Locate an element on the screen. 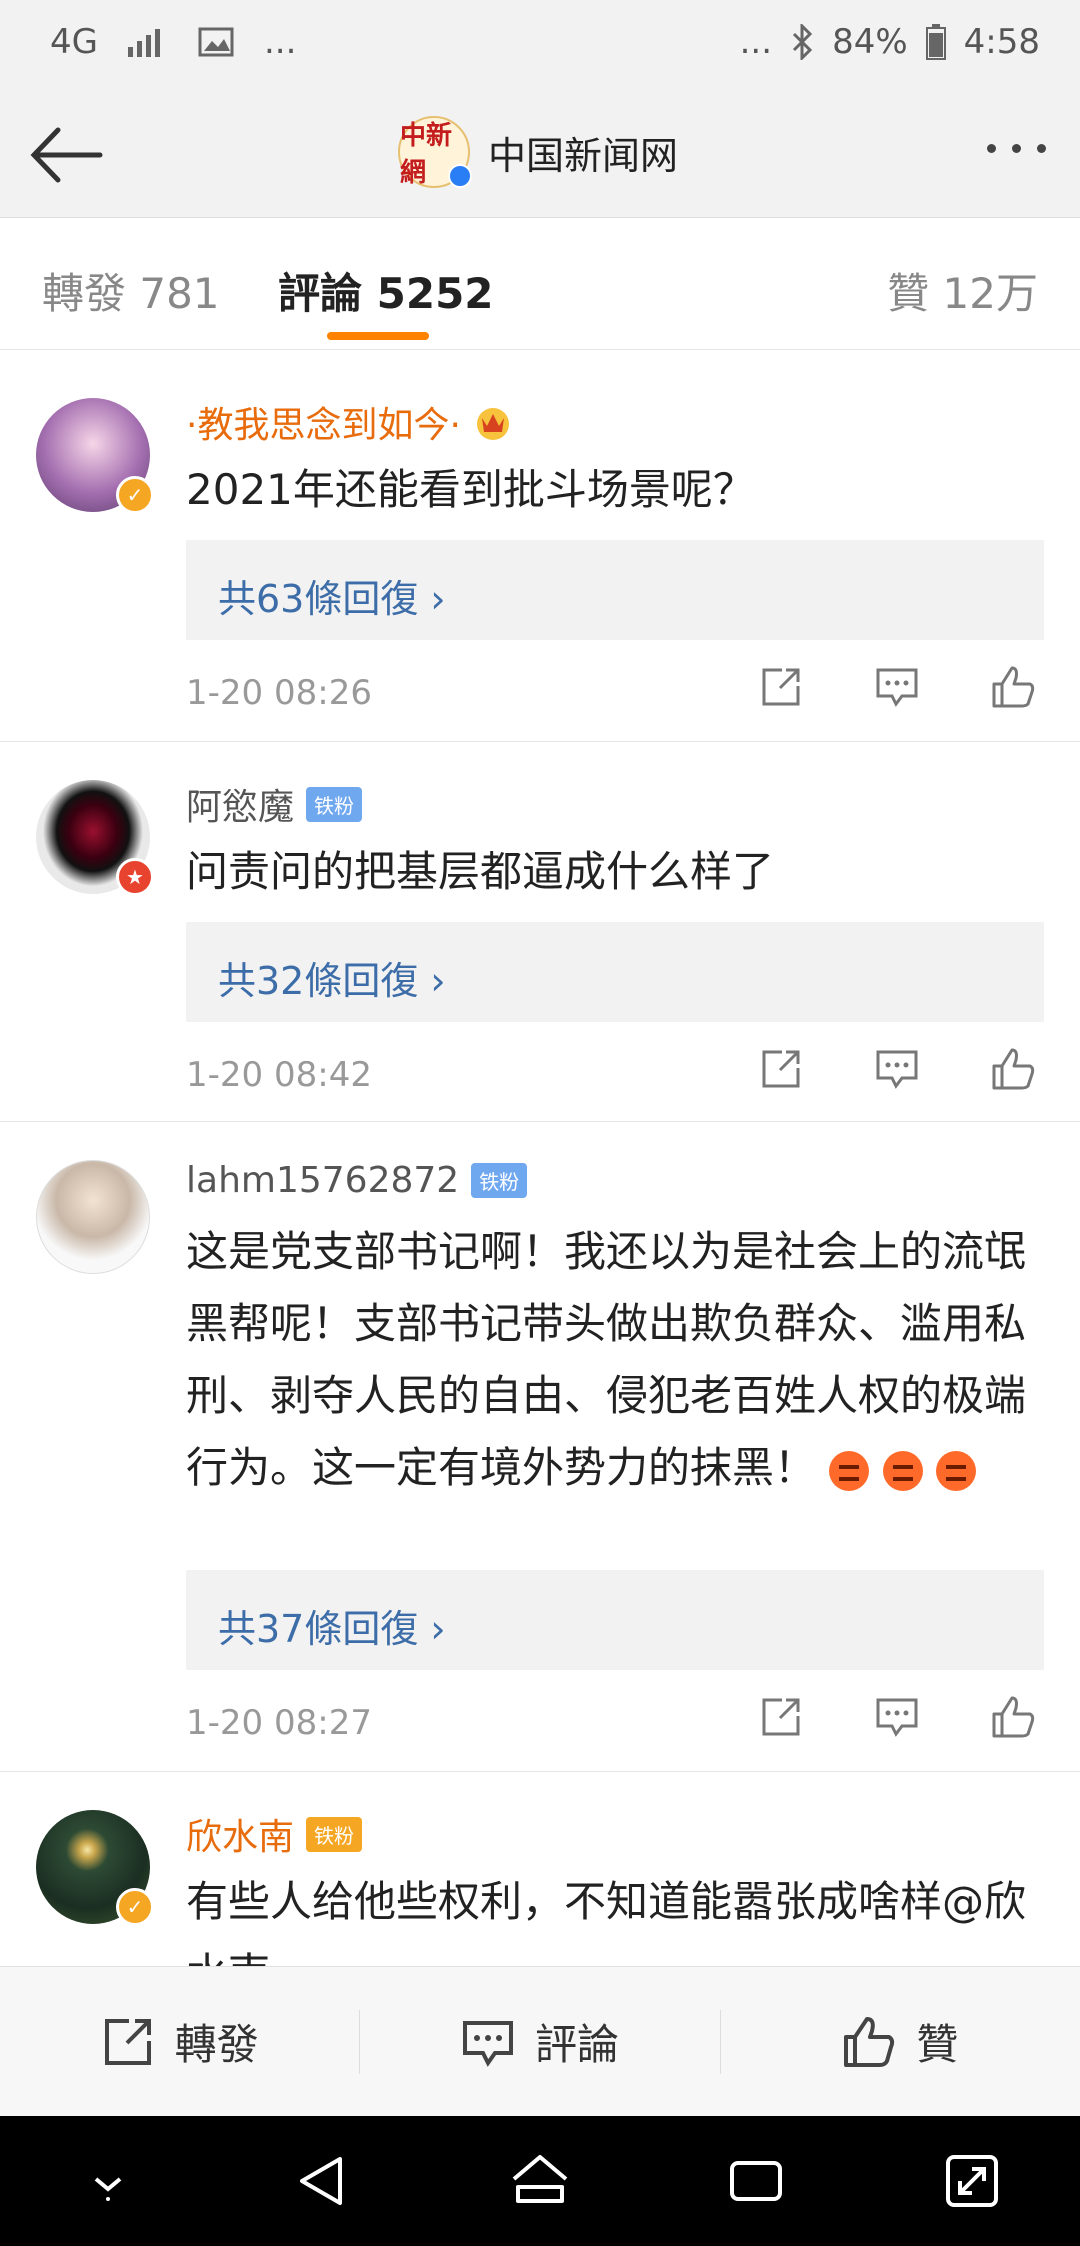  repost-button: 轉發 is located at coordinates (179, 2041).